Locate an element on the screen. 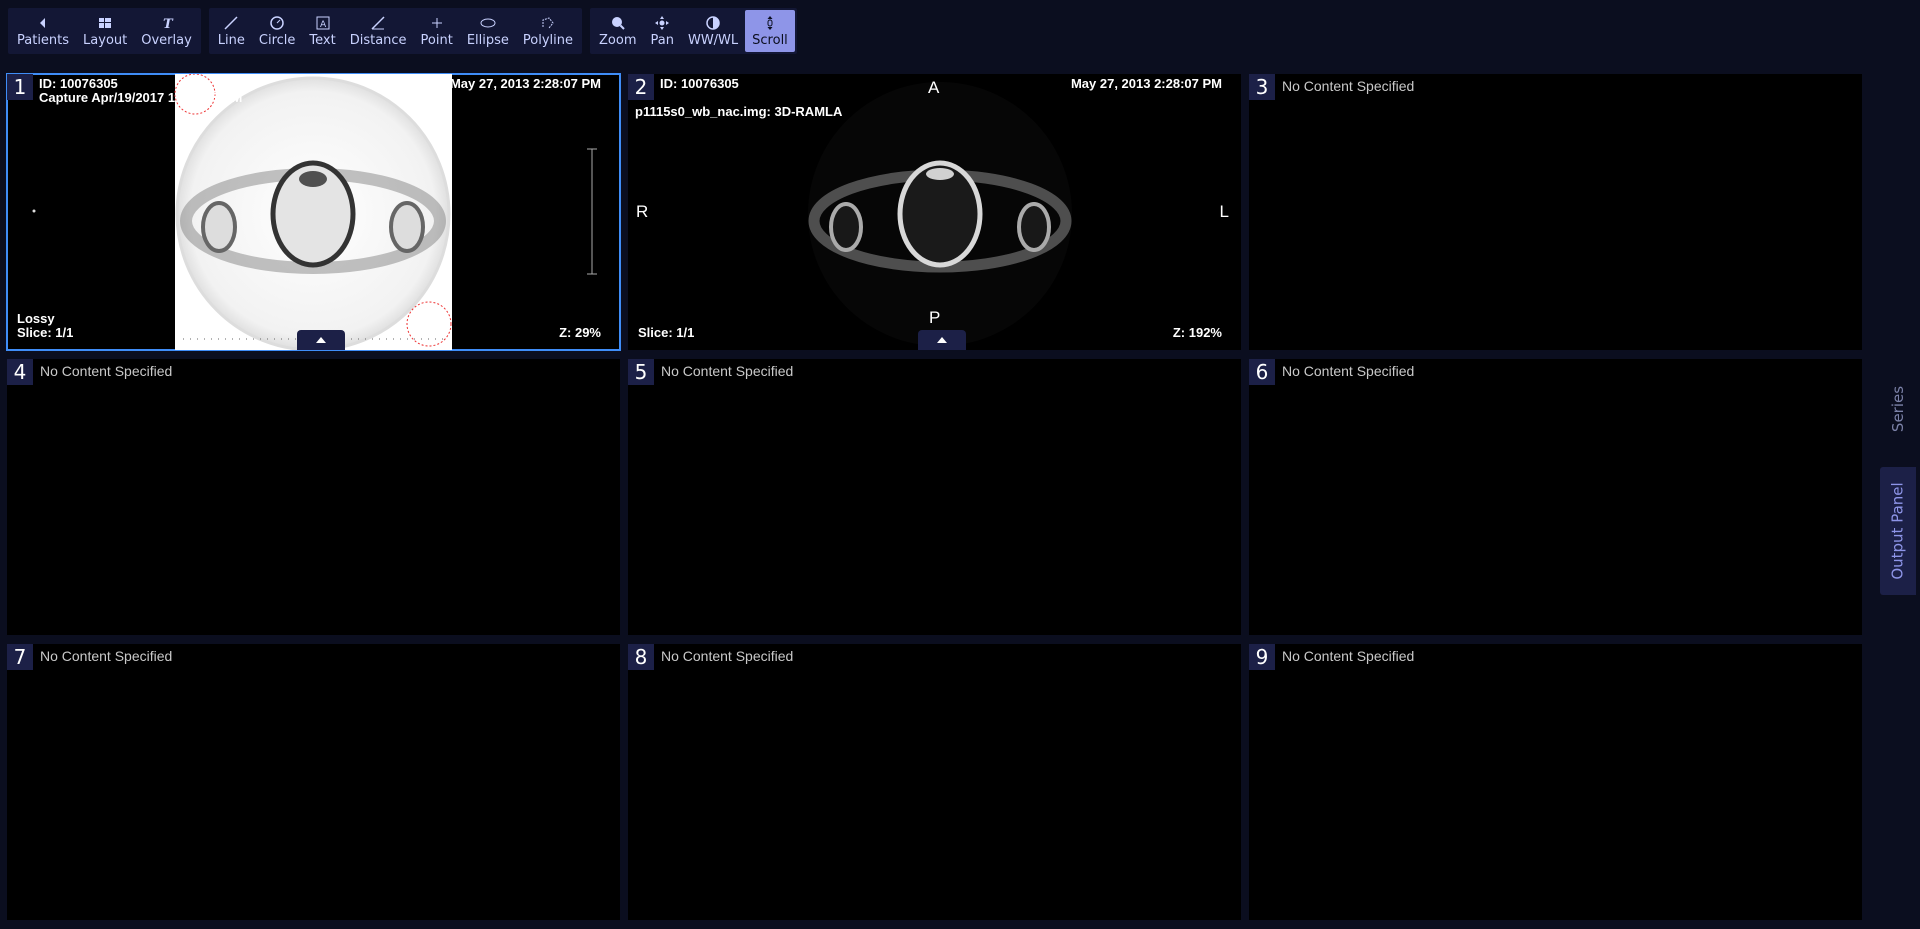  pet-capture-image is located at coordinates (314, 212).